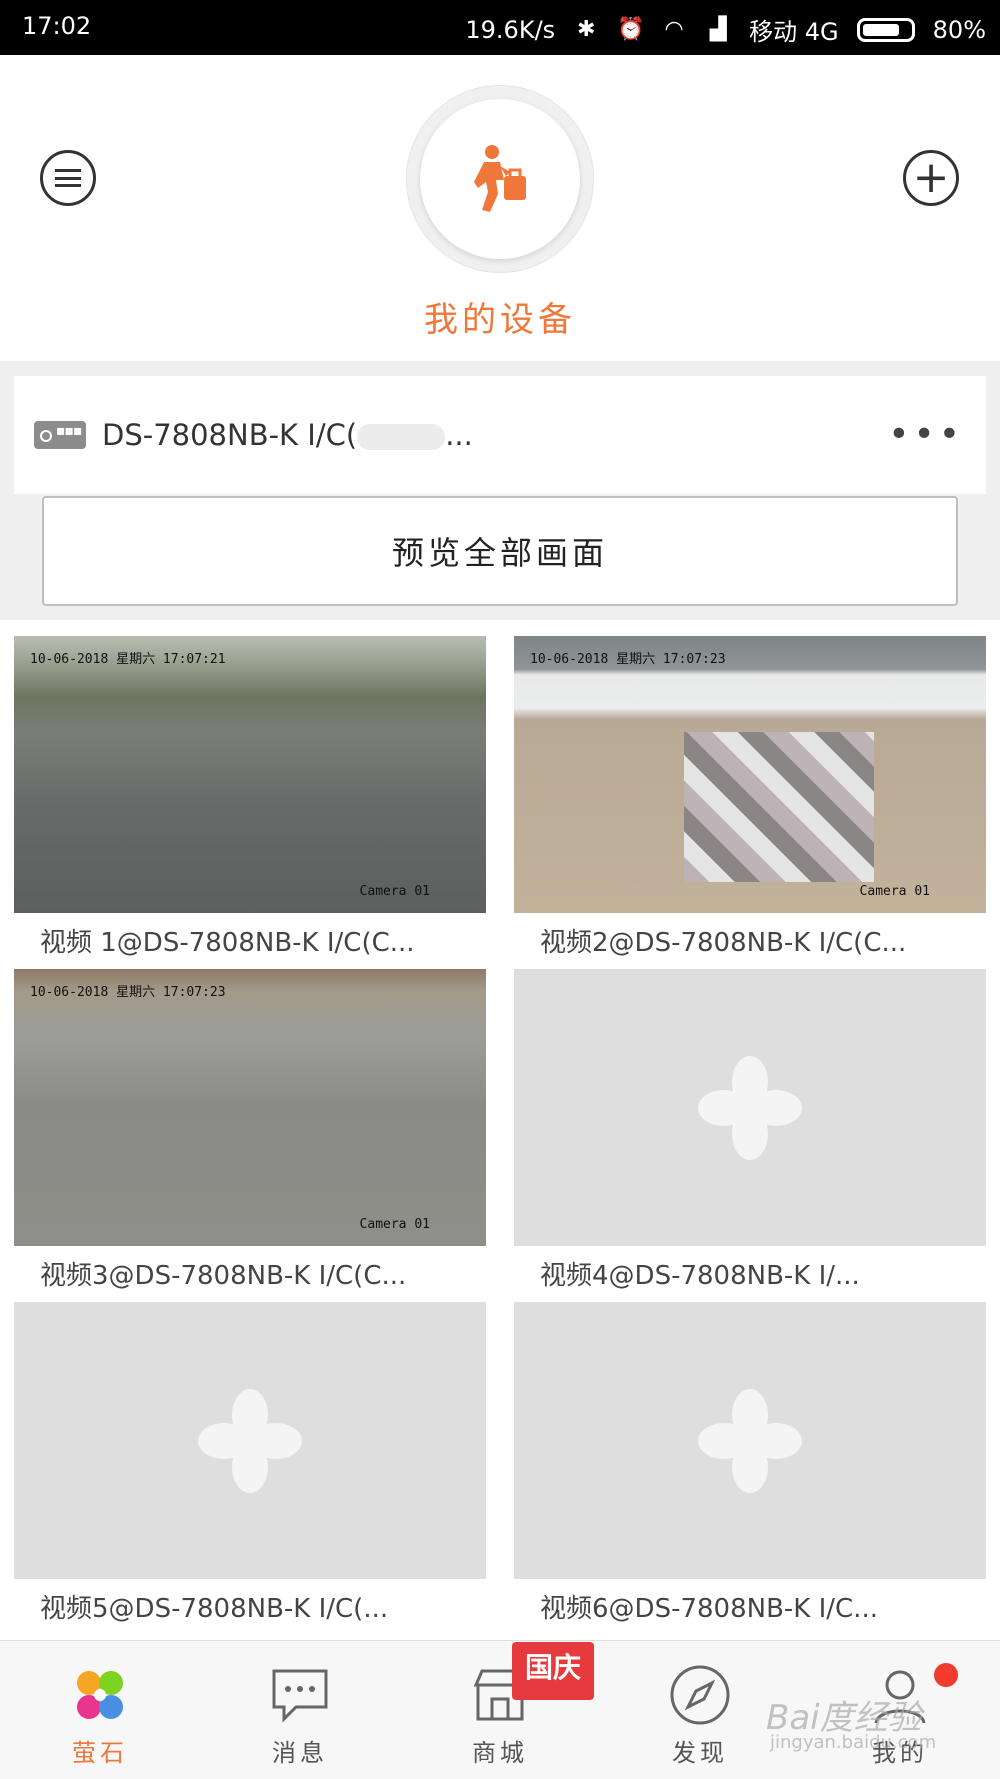 This screenshot has width=1000, height=1779. What do you see at coordinates (946, 1675) in the screenshot?
I see `notification-dot` at bounding box center [946, 1675].